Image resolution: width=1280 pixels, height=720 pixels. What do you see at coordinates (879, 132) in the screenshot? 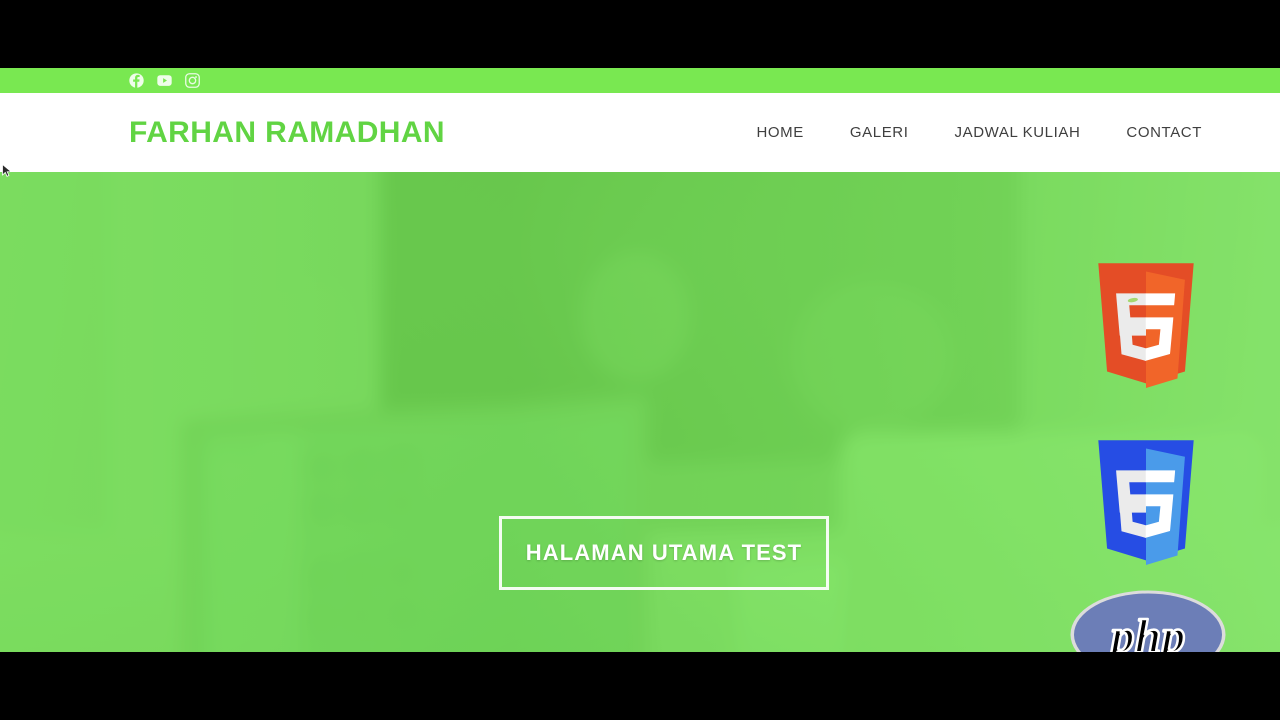
I see `nav-item-galeri: GALERI` at bounding box center [879, 132].